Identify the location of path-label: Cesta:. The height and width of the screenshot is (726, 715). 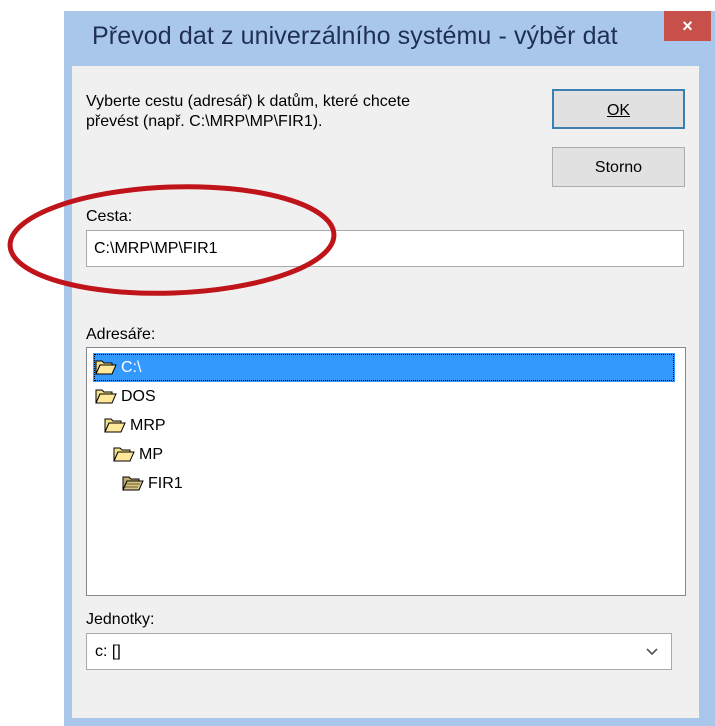
(109, 216).